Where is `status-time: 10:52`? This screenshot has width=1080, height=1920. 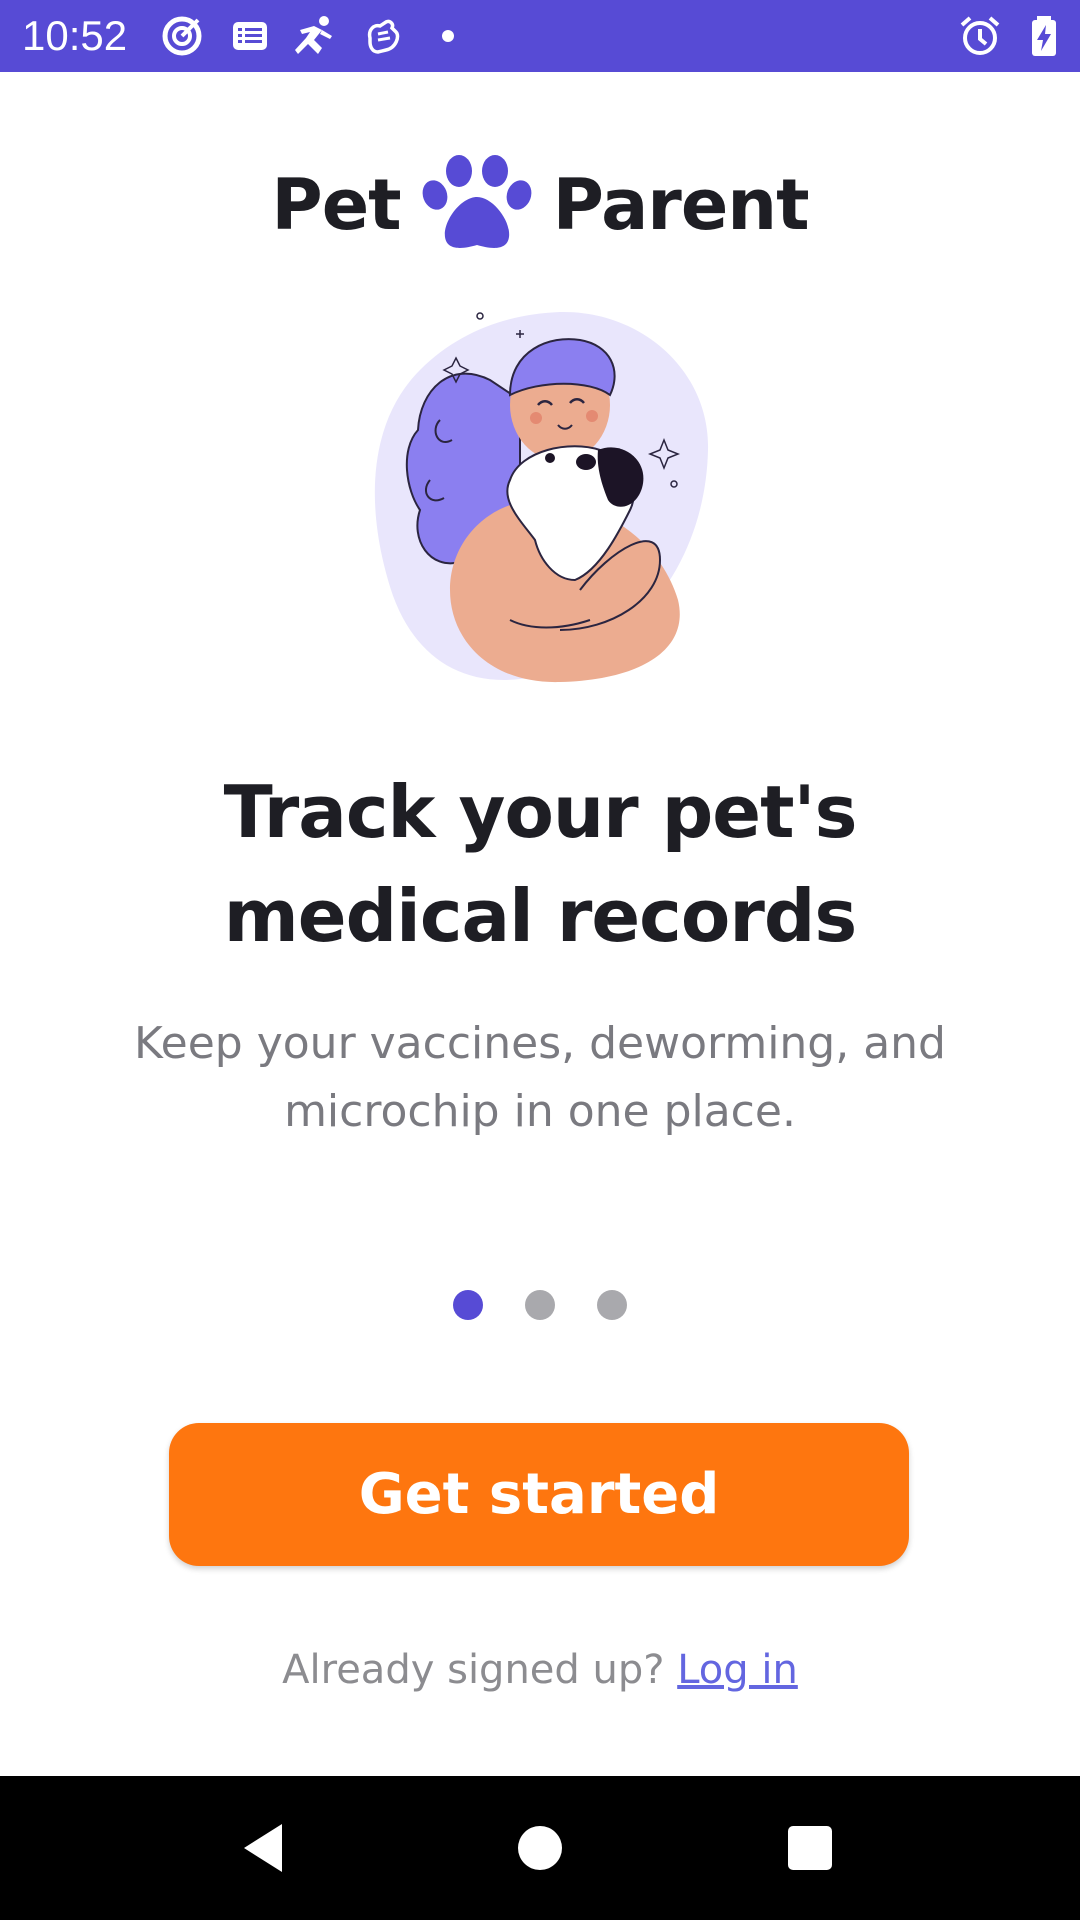 status-time: 10:52 is located at coordinates (75, 35).